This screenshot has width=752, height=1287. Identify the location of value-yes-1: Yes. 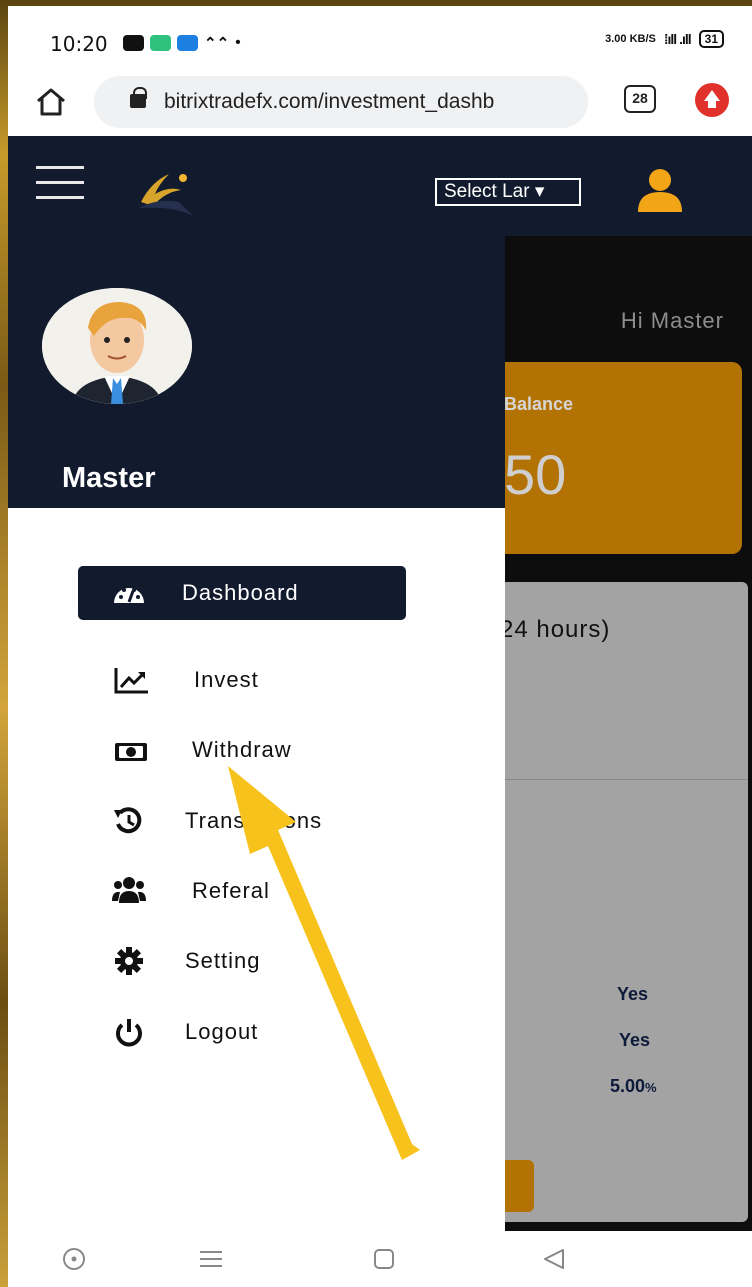
(633, 994).